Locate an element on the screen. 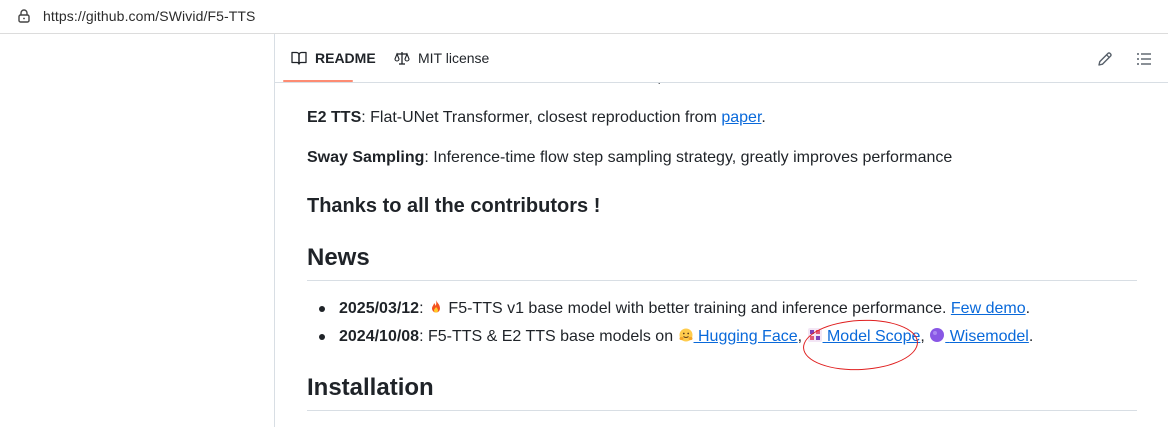 The image size is (1168, 427). e2-tts-label: E2 TTS is located at coordinates (334, 117).